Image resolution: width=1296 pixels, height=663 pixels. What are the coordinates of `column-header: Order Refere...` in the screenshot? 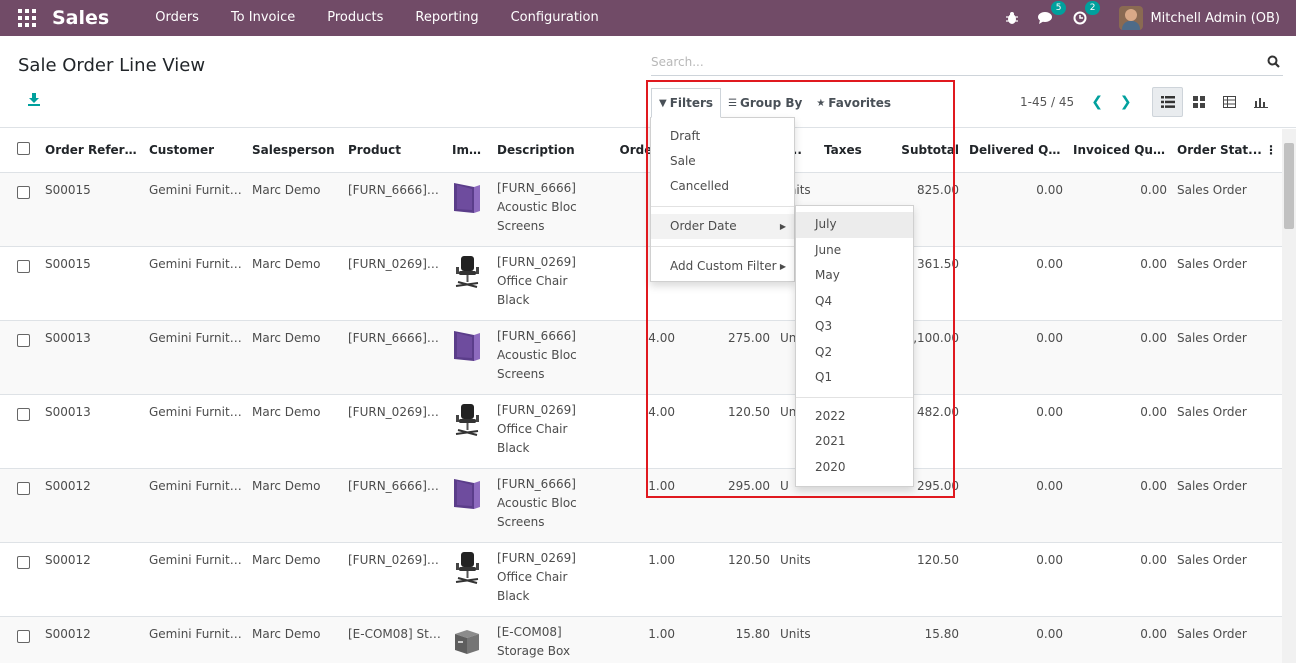 It's located at (92, 151).